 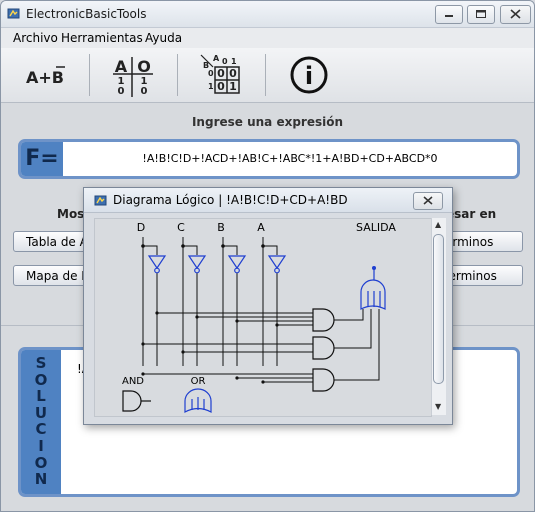 What do you see at coordinates (233, 86) in the screenshot?
I see `kmap-cell: 1` at bounding box center [233, 86].